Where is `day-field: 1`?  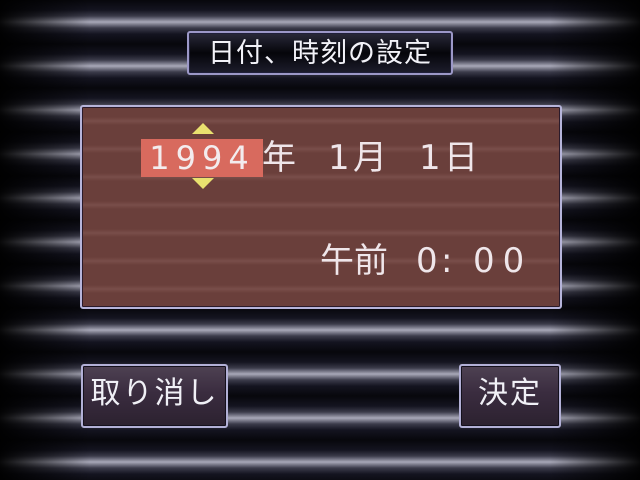
day-field: 1 is located at coordinates (430, 158).